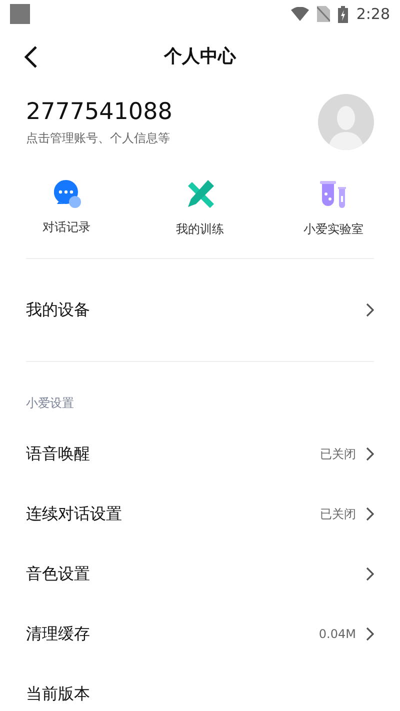  I want to click on chat-bubbles-icon, so click(67, 193).